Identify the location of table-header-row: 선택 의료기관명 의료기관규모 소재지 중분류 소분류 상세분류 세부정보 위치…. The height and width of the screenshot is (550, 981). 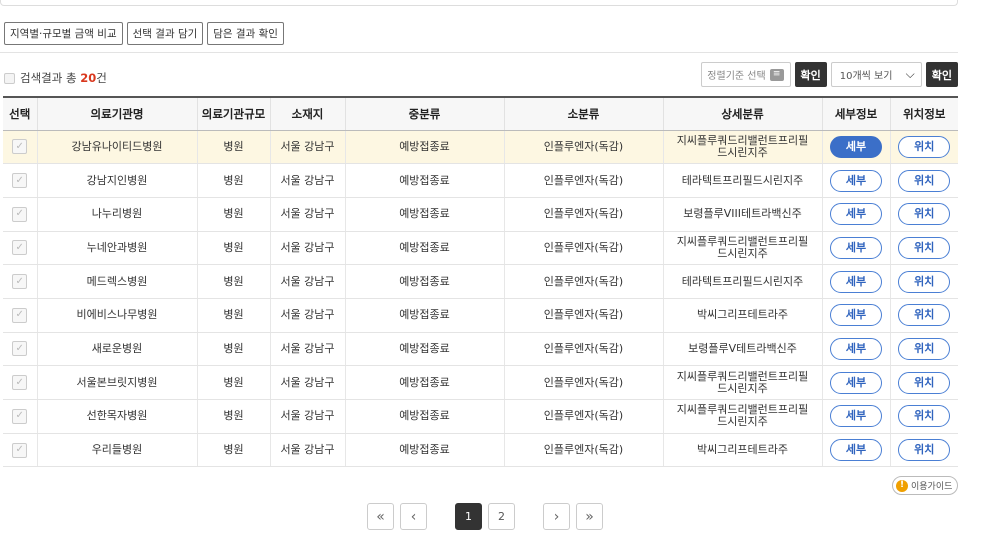
(480, 113).